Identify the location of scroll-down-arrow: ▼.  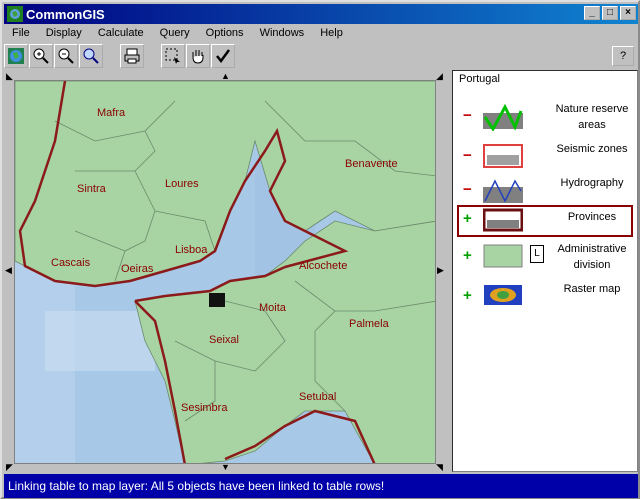
(225, 467).